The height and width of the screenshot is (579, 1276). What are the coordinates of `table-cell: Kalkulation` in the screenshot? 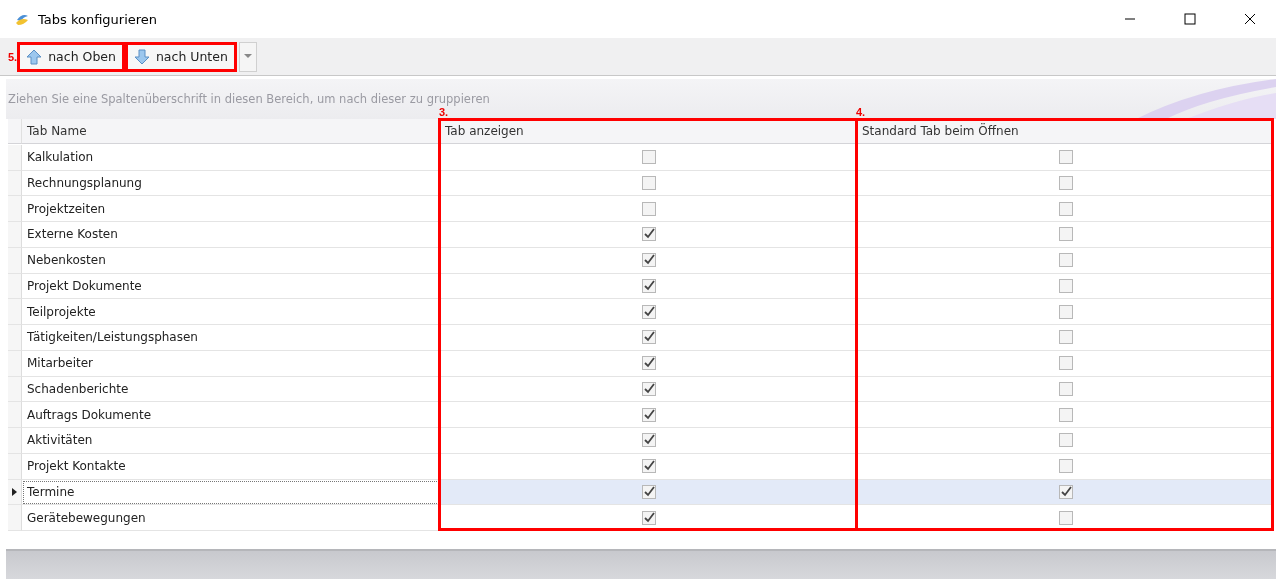 It's located at (231, 157).